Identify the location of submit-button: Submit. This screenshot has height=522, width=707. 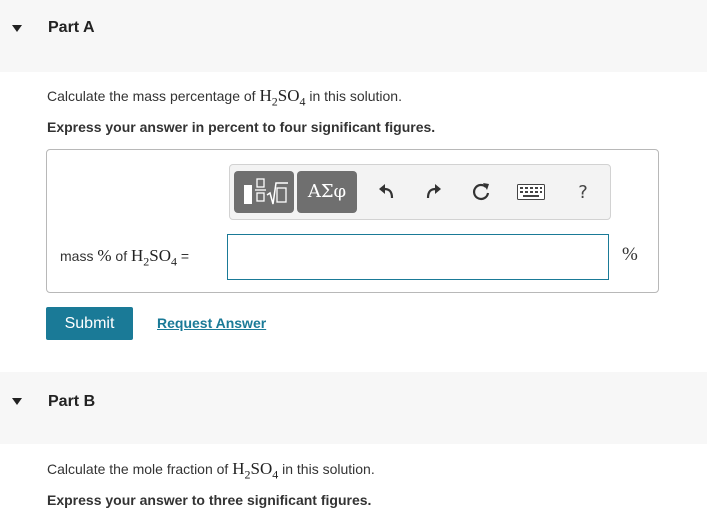
(89, 323).